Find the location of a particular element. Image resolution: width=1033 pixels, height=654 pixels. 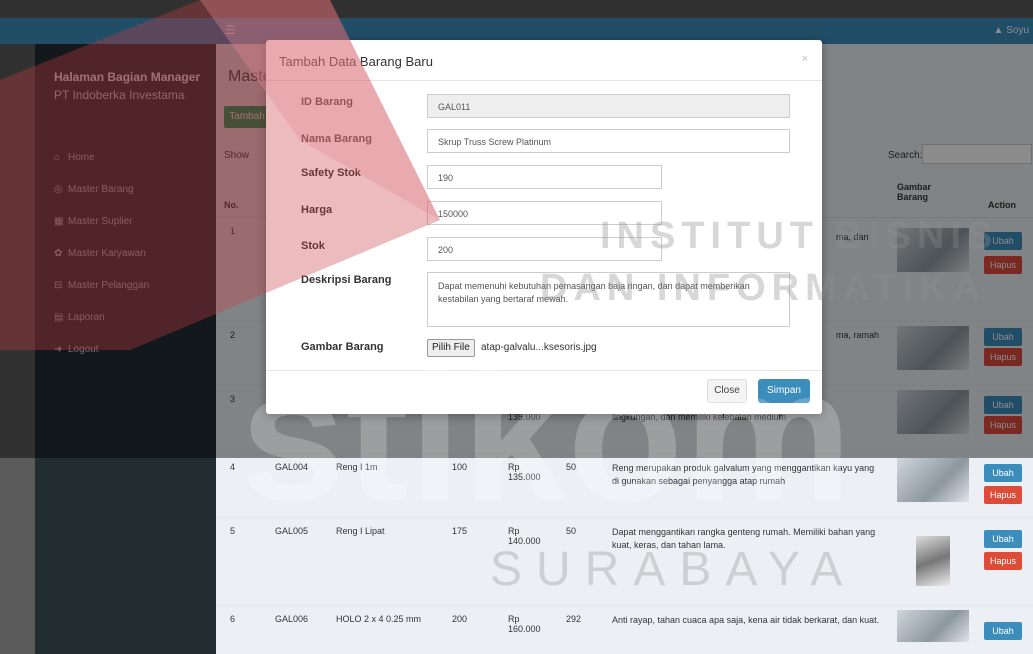

cell-harga: Rp 140.000 is located at coordinates (524, 536).